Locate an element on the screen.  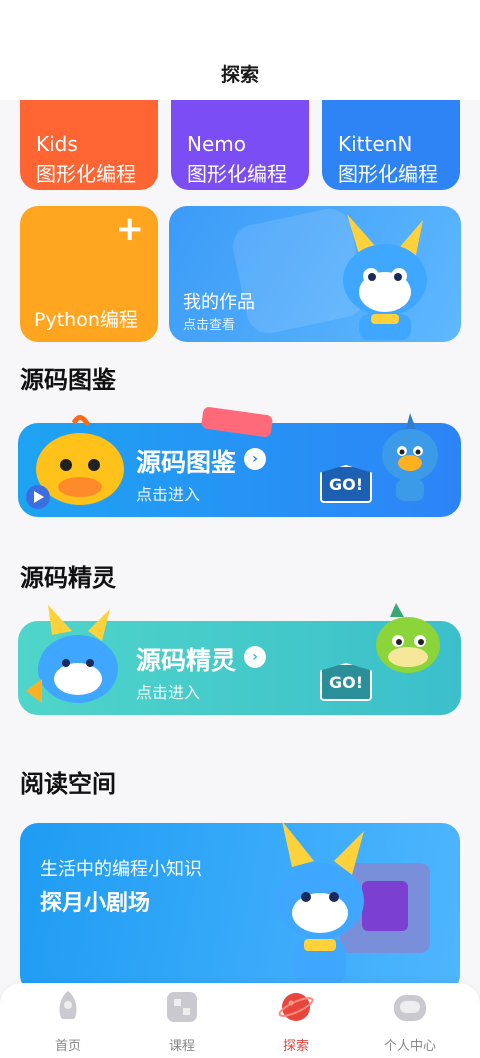
source-atlas-banner-sub: 点击进入 is located at coordinates (168, 494).